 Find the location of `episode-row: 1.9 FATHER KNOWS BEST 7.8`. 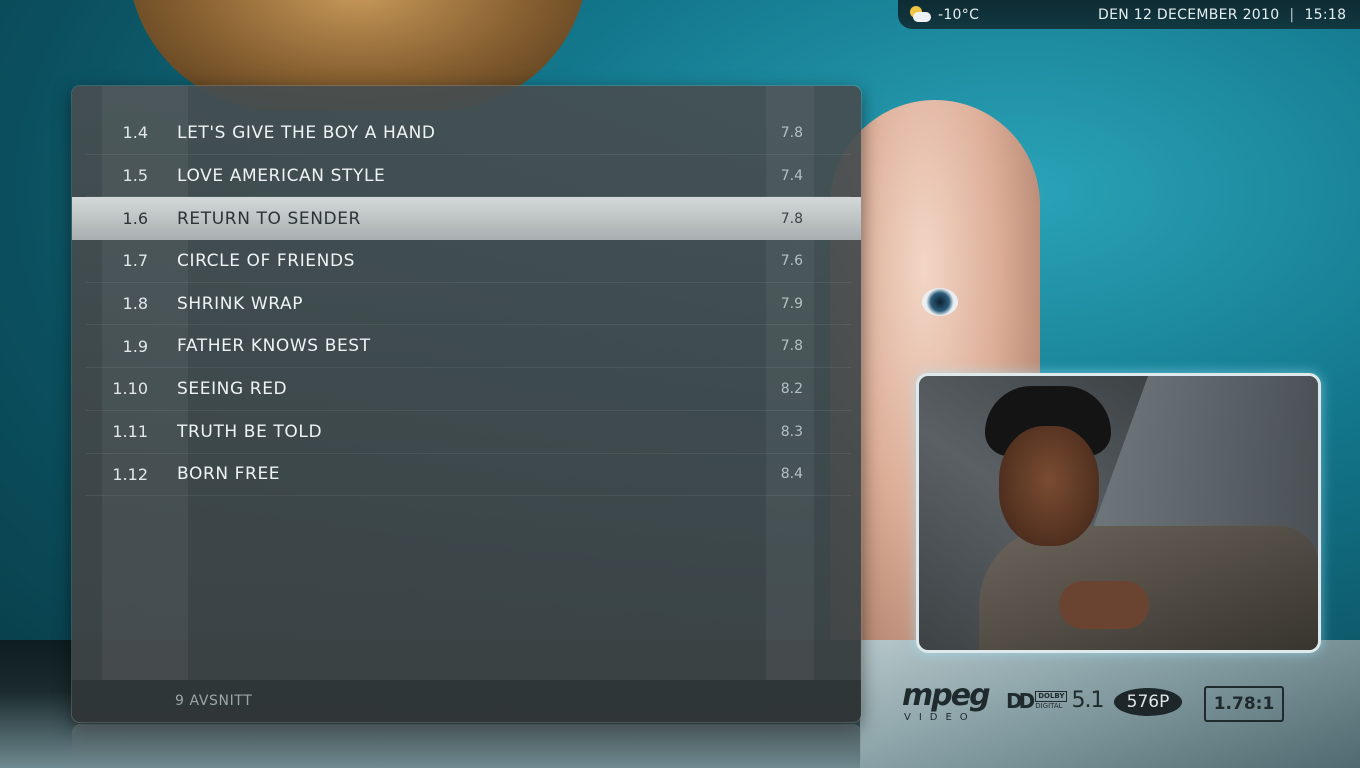

episode-row: 1.9 FATHER KNOWS BEST 7.8 is located at coordinates (468, 347).